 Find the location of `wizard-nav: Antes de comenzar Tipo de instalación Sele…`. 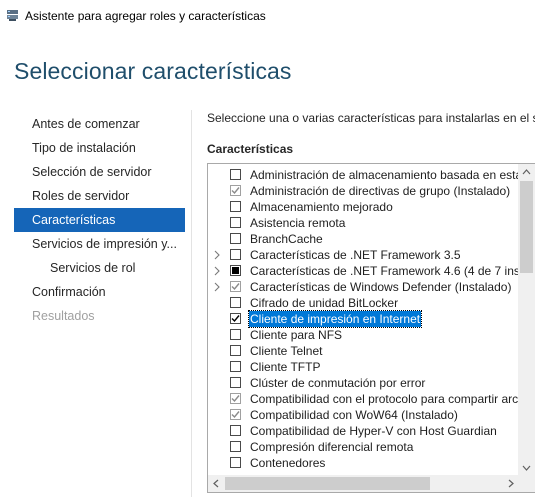

wizard-nav: Antes de comenzar Tipo de instalación Sele… is located at coordinates (99, 220).